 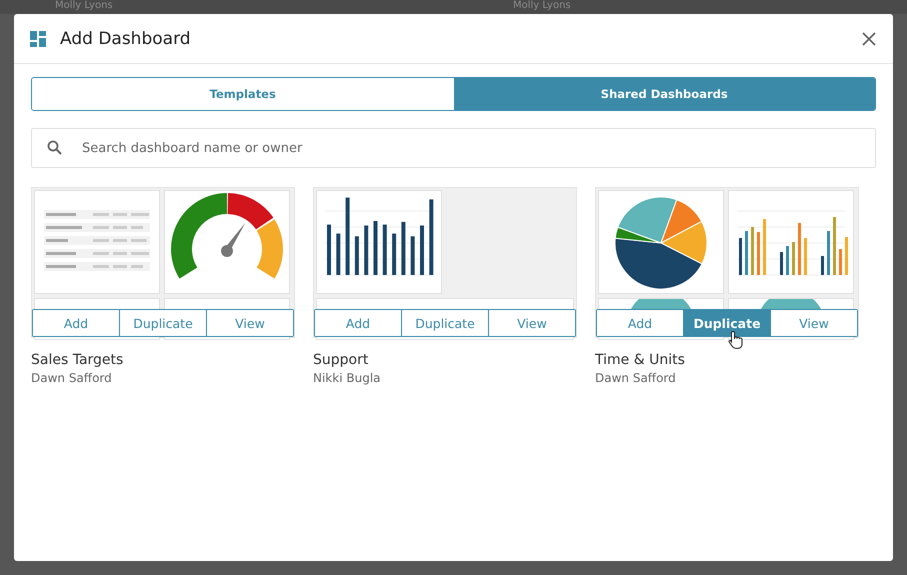 What do you see at coordinates (664, 94) in the screenshot?
I see `tab: Shared Dashboards` at bounding box center [664, 94].